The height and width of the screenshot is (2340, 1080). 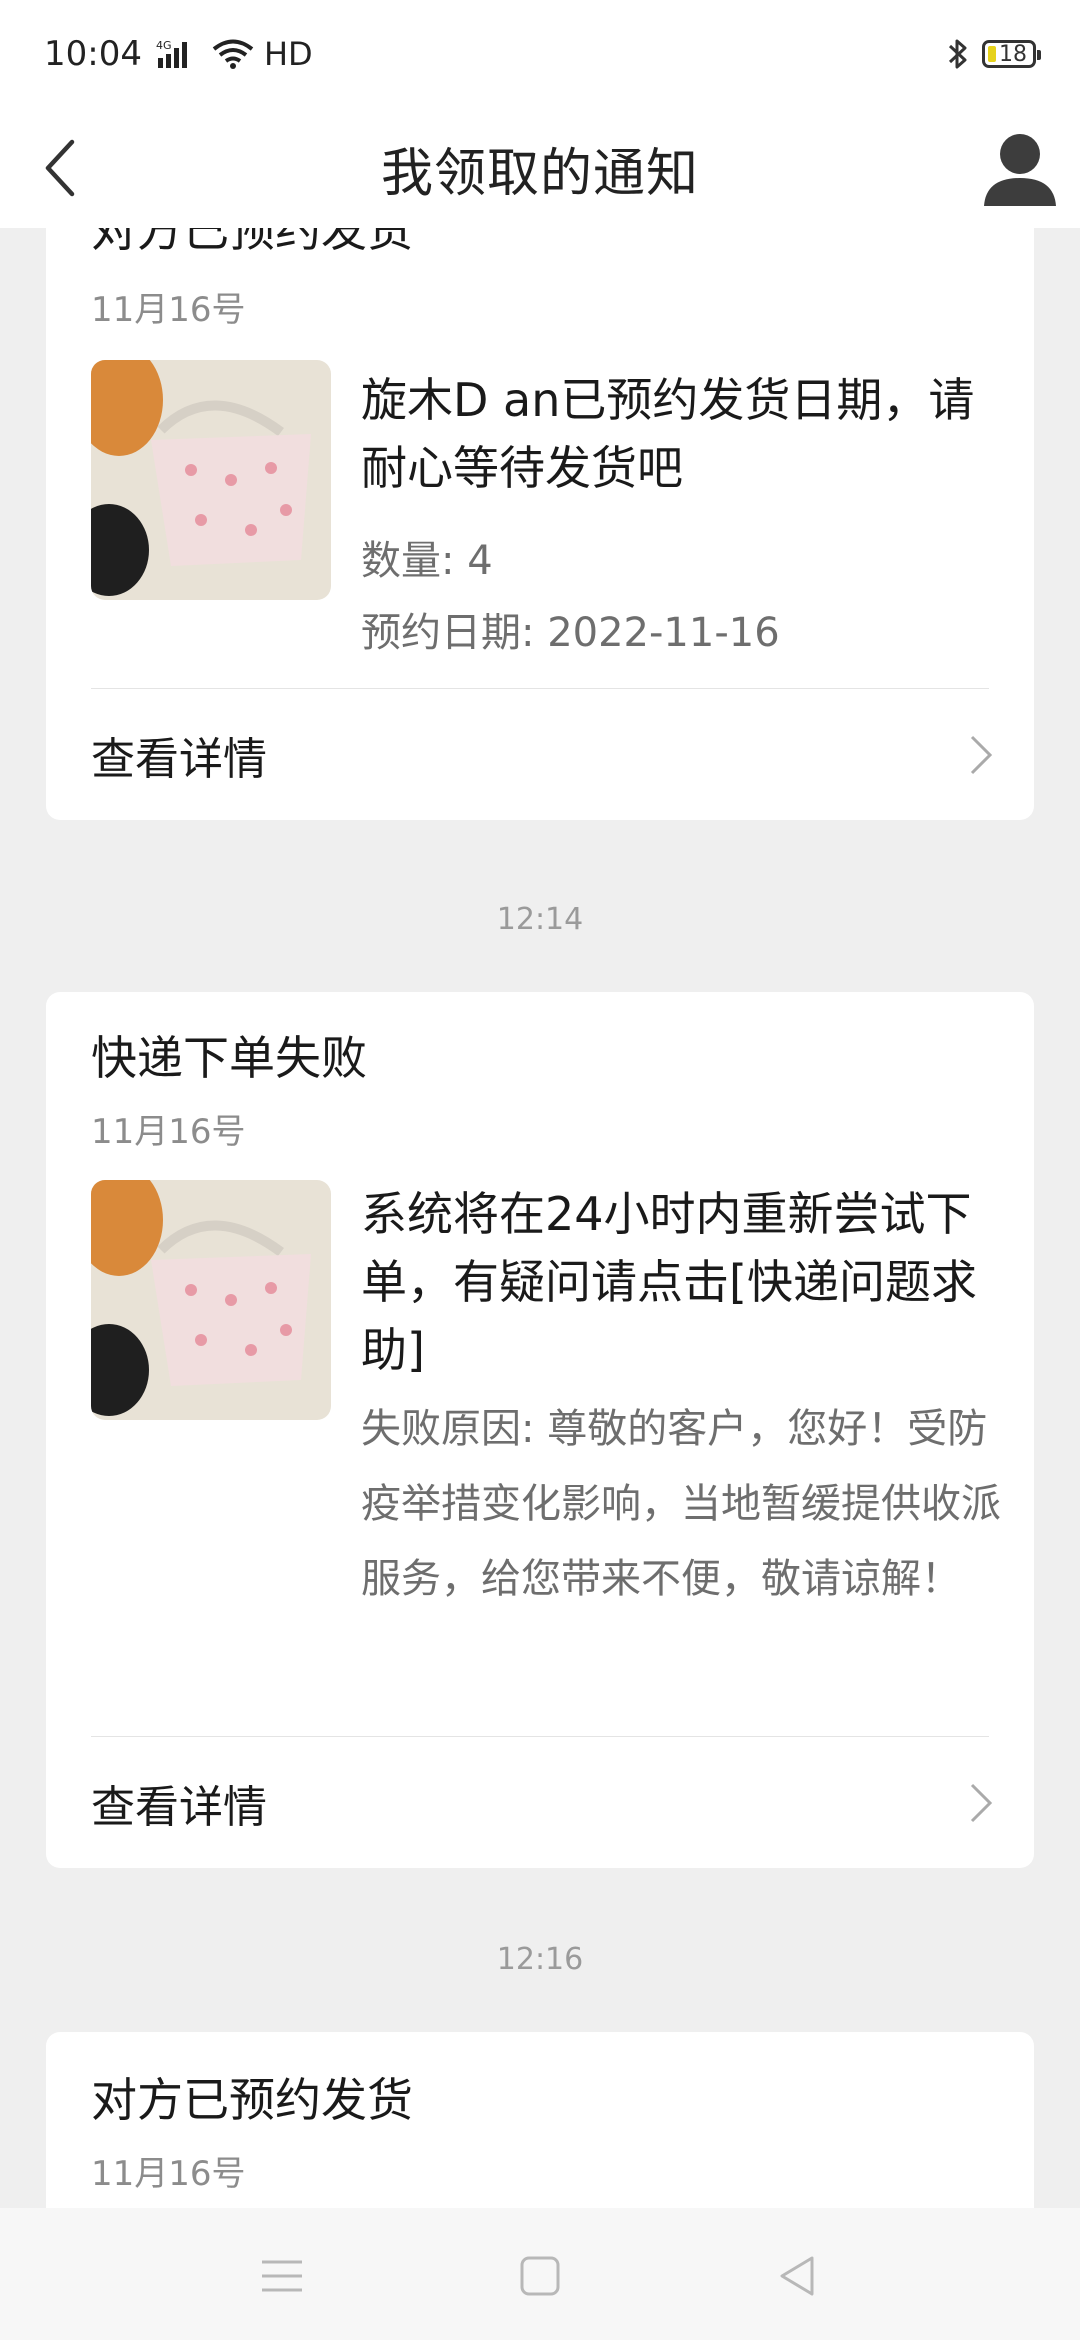 I want to click on bluetooth-icon, so click(x=957, y=54).